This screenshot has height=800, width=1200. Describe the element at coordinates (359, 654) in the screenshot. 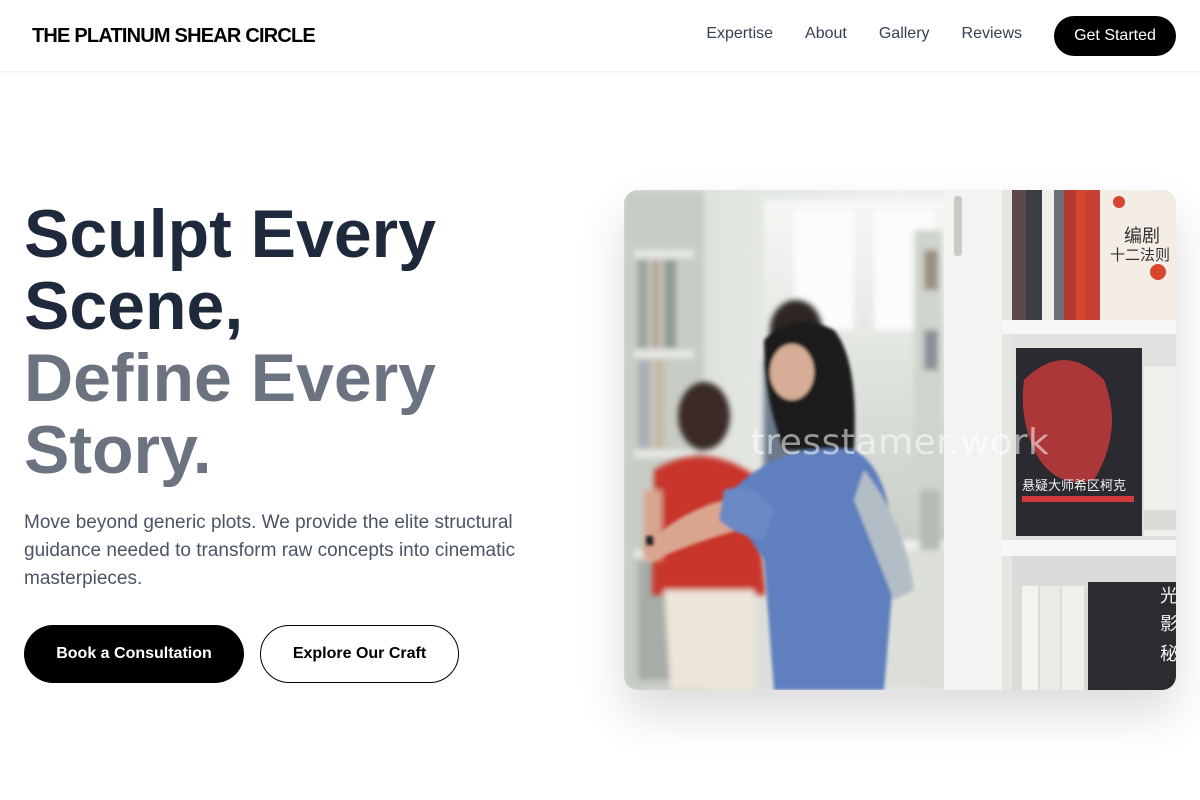

I see `explore-craft-button: Explore Our Craft` at that location.